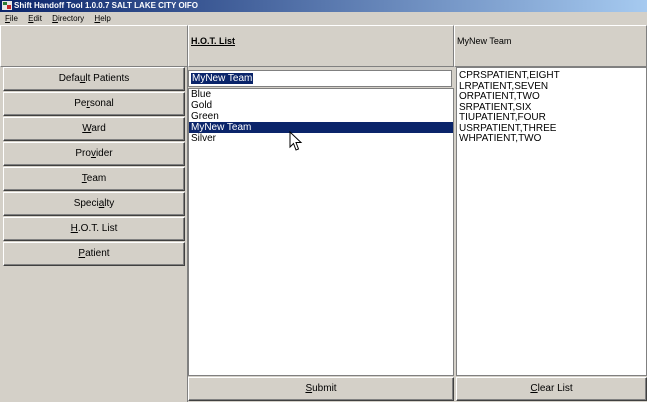 The height and width of the screenshot is (402, 647). I want to click on menu-file: File, so click(11, 18).